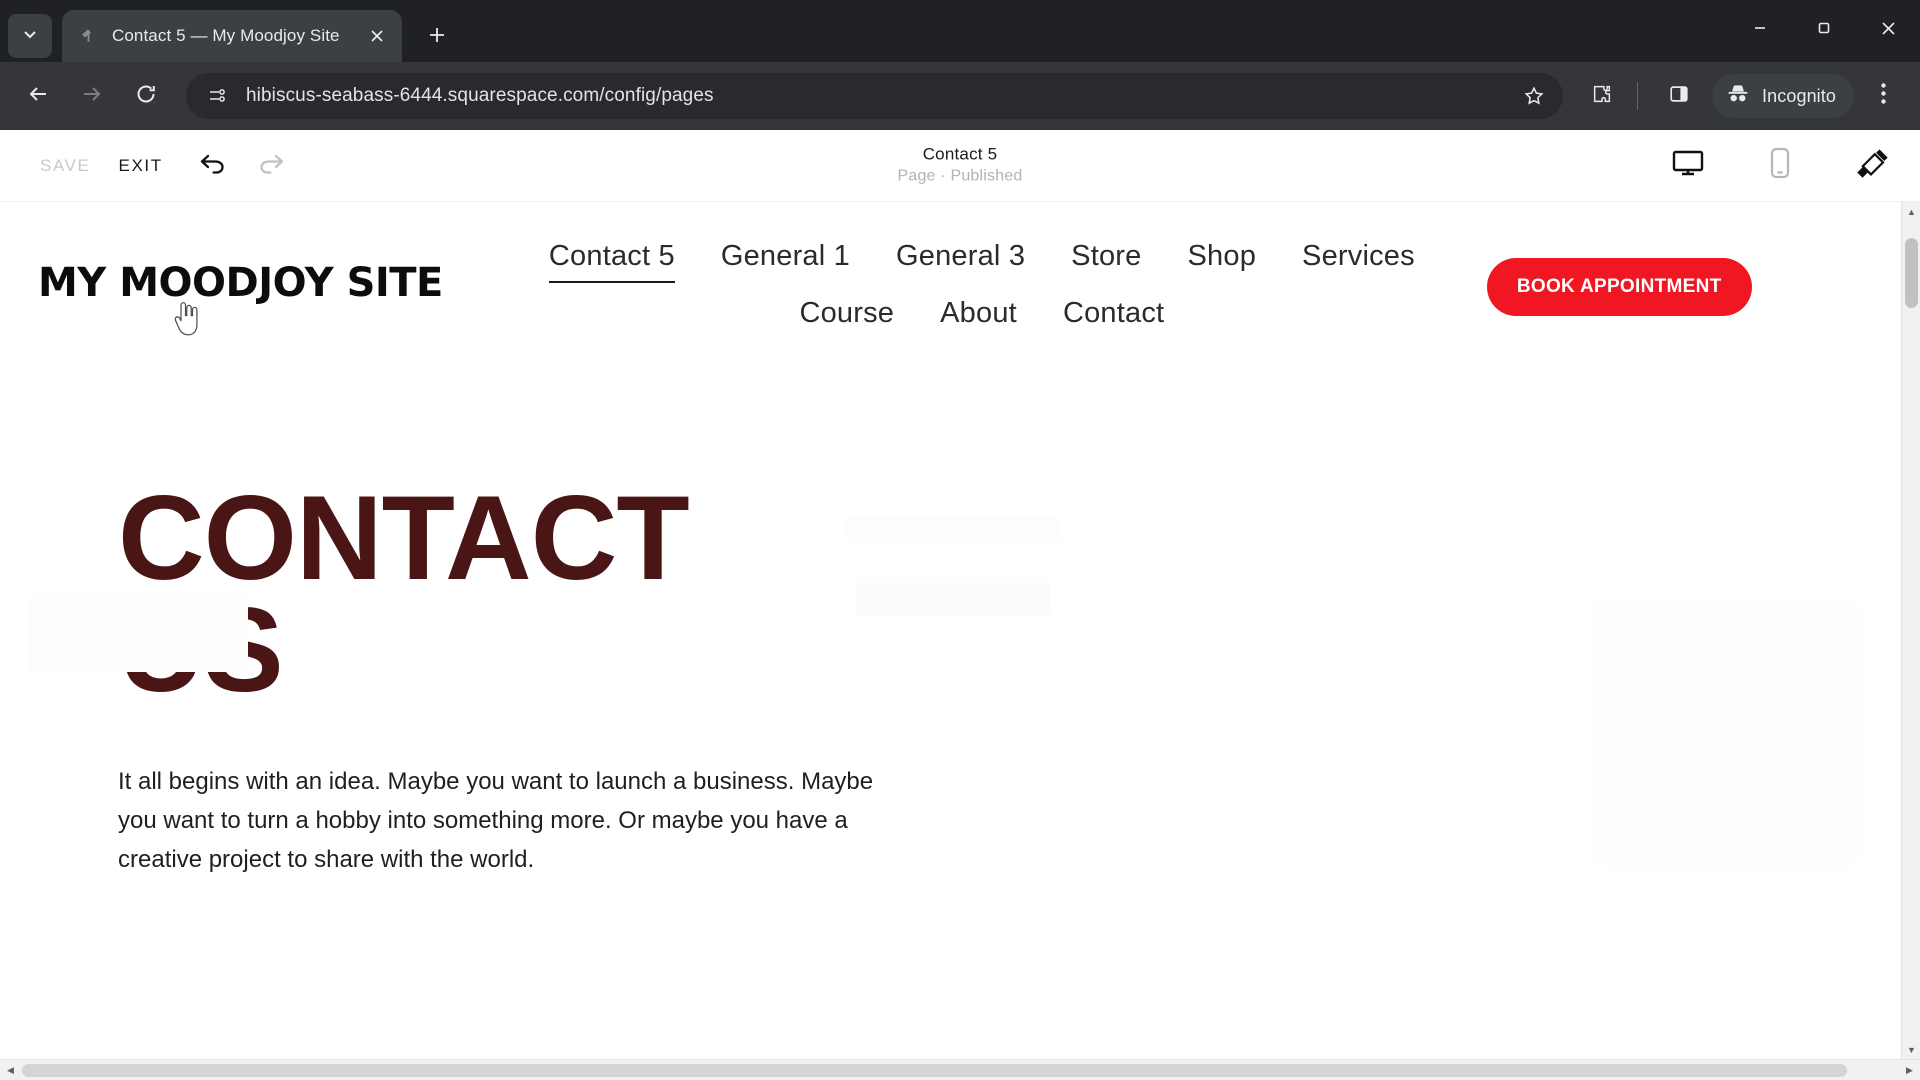 The image size is (1920, 1080). I want to click on desktop-monitor-icon, so click(1688, 165).